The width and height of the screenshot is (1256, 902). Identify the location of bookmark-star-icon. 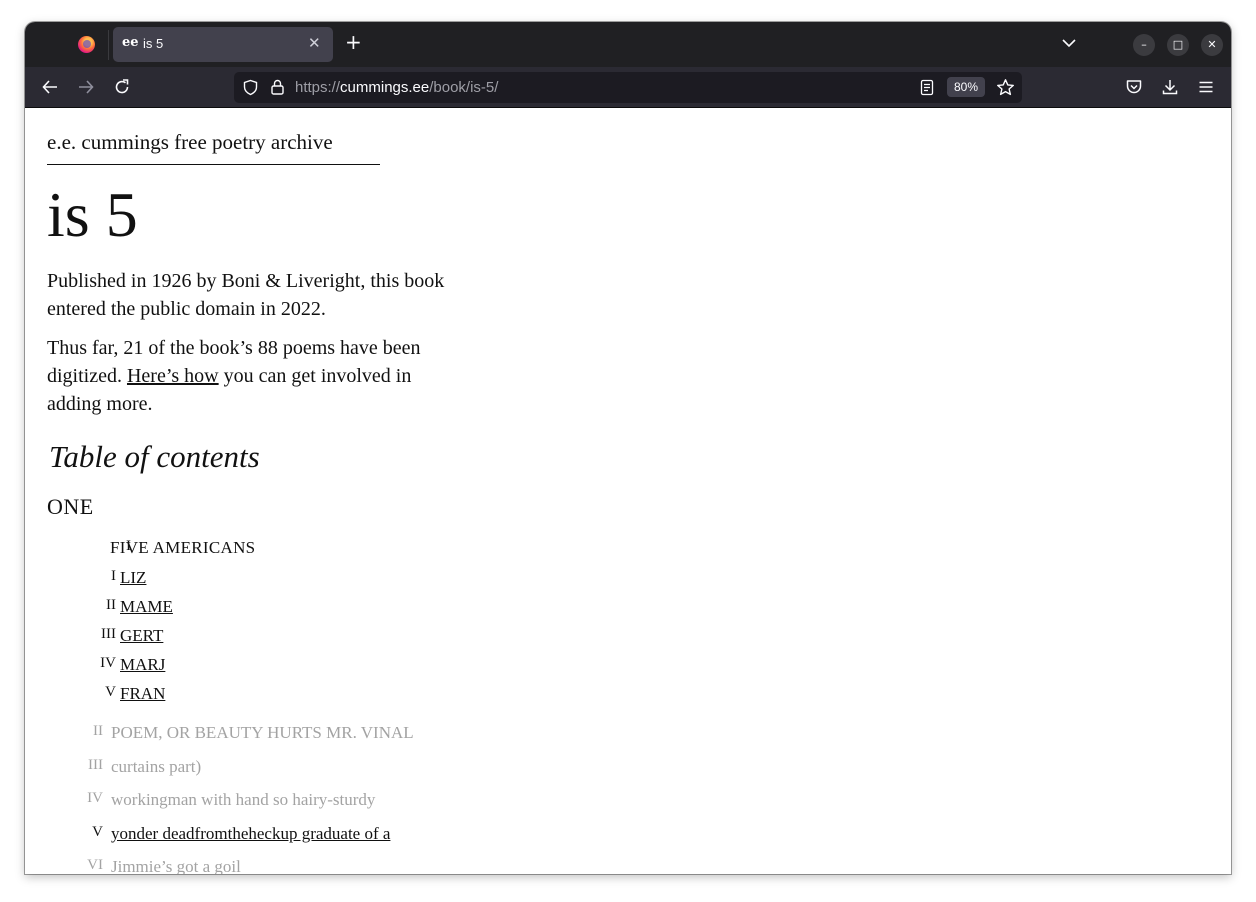
(1005, 87).